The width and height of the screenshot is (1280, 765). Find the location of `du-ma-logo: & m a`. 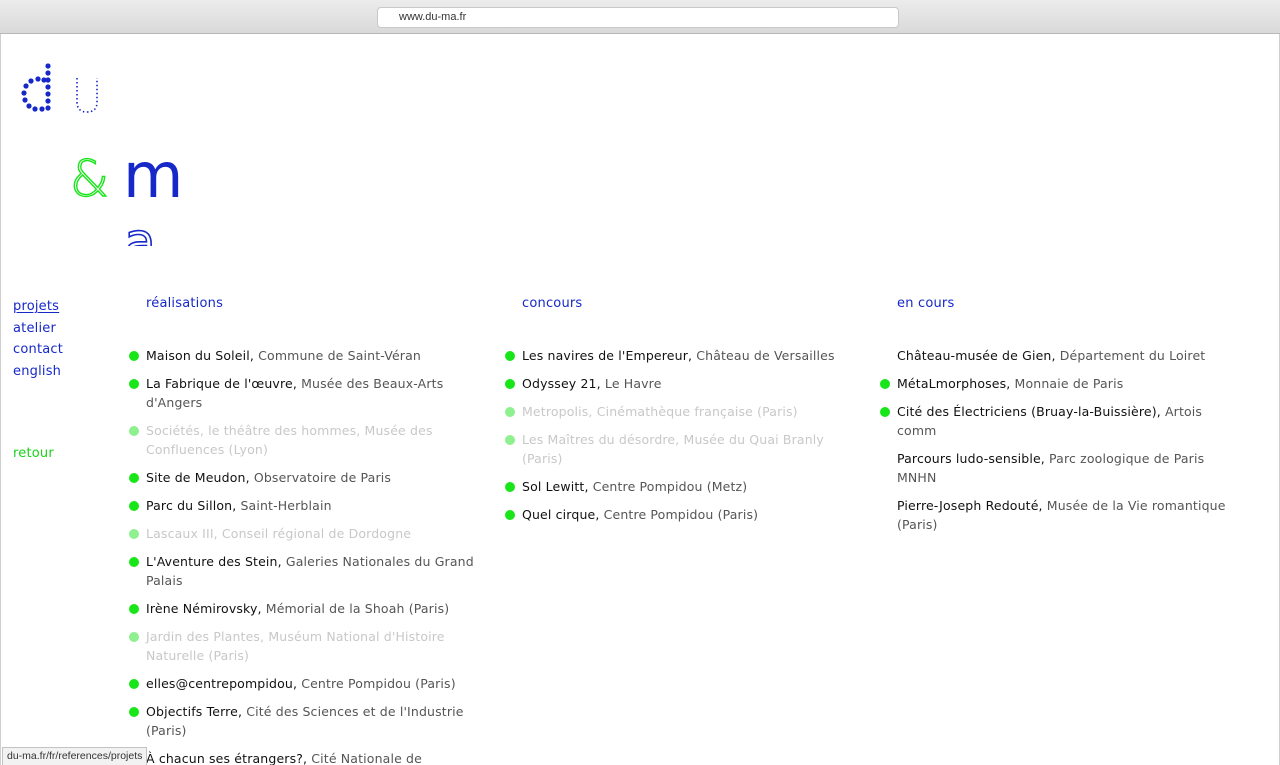

du-ma-logo: & m a is located at coordinates (101, 151).